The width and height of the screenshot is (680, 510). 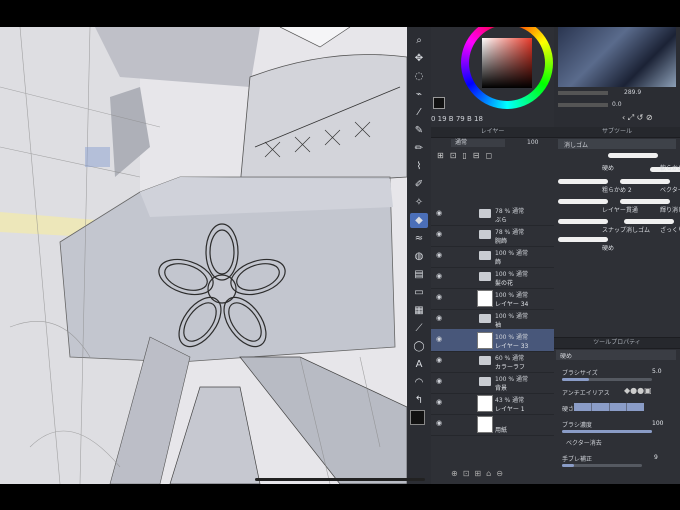 What do you see at coordinates (478, 143) in the screenshot?
I see `blend-mode-select: 通常` at bounding box center [478, 143].